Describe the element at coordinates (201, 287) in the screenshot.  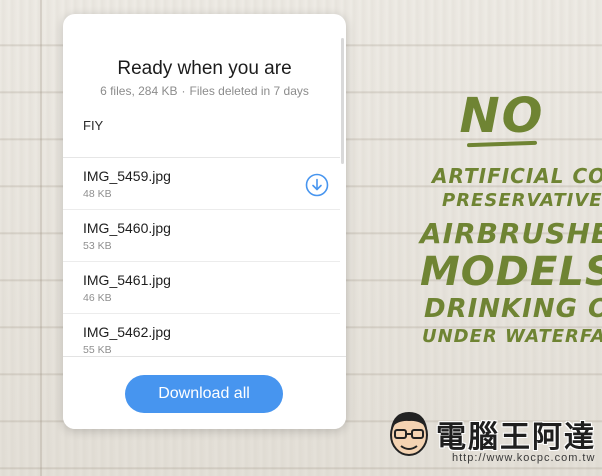
I see `file-row: IMG_5461.jpg 46 KB` at that location.